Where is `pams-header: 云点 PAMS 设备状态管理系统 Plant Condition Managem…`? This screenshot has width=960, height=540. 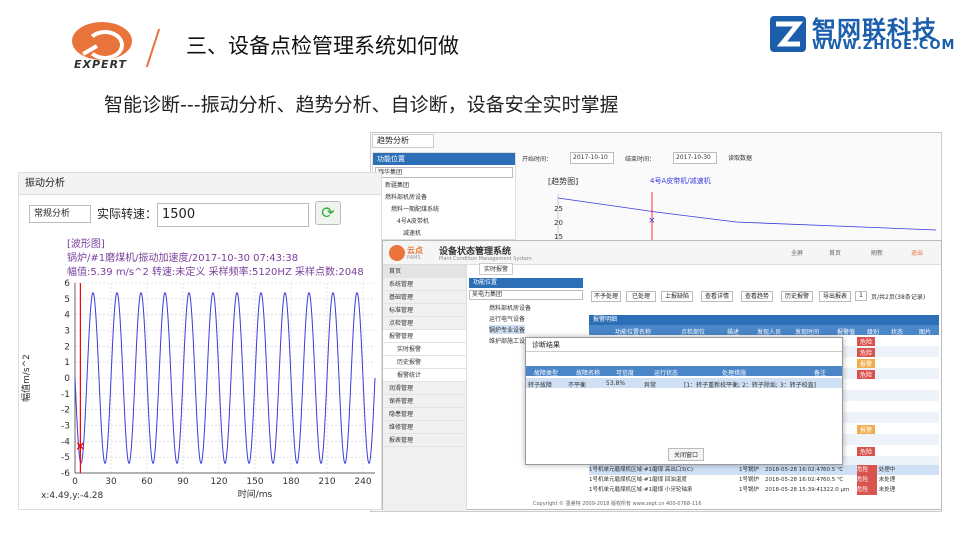
pams-header: 云点 PAMS 设备状态管理系统 Plant Condition Managem… is located at coordinates (662, 253).